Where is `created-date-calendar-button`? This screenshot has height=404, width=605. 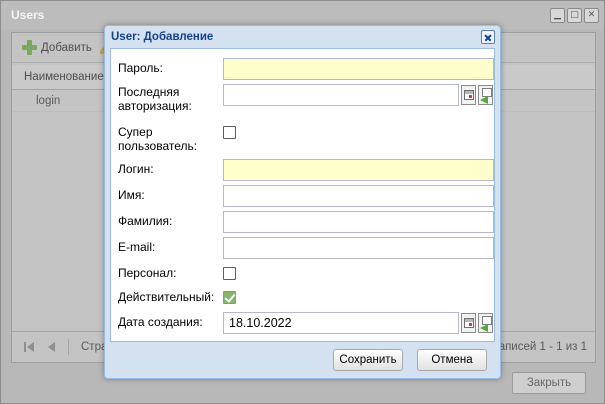
created-date-calendar-button is located at coordinates (468, 323).